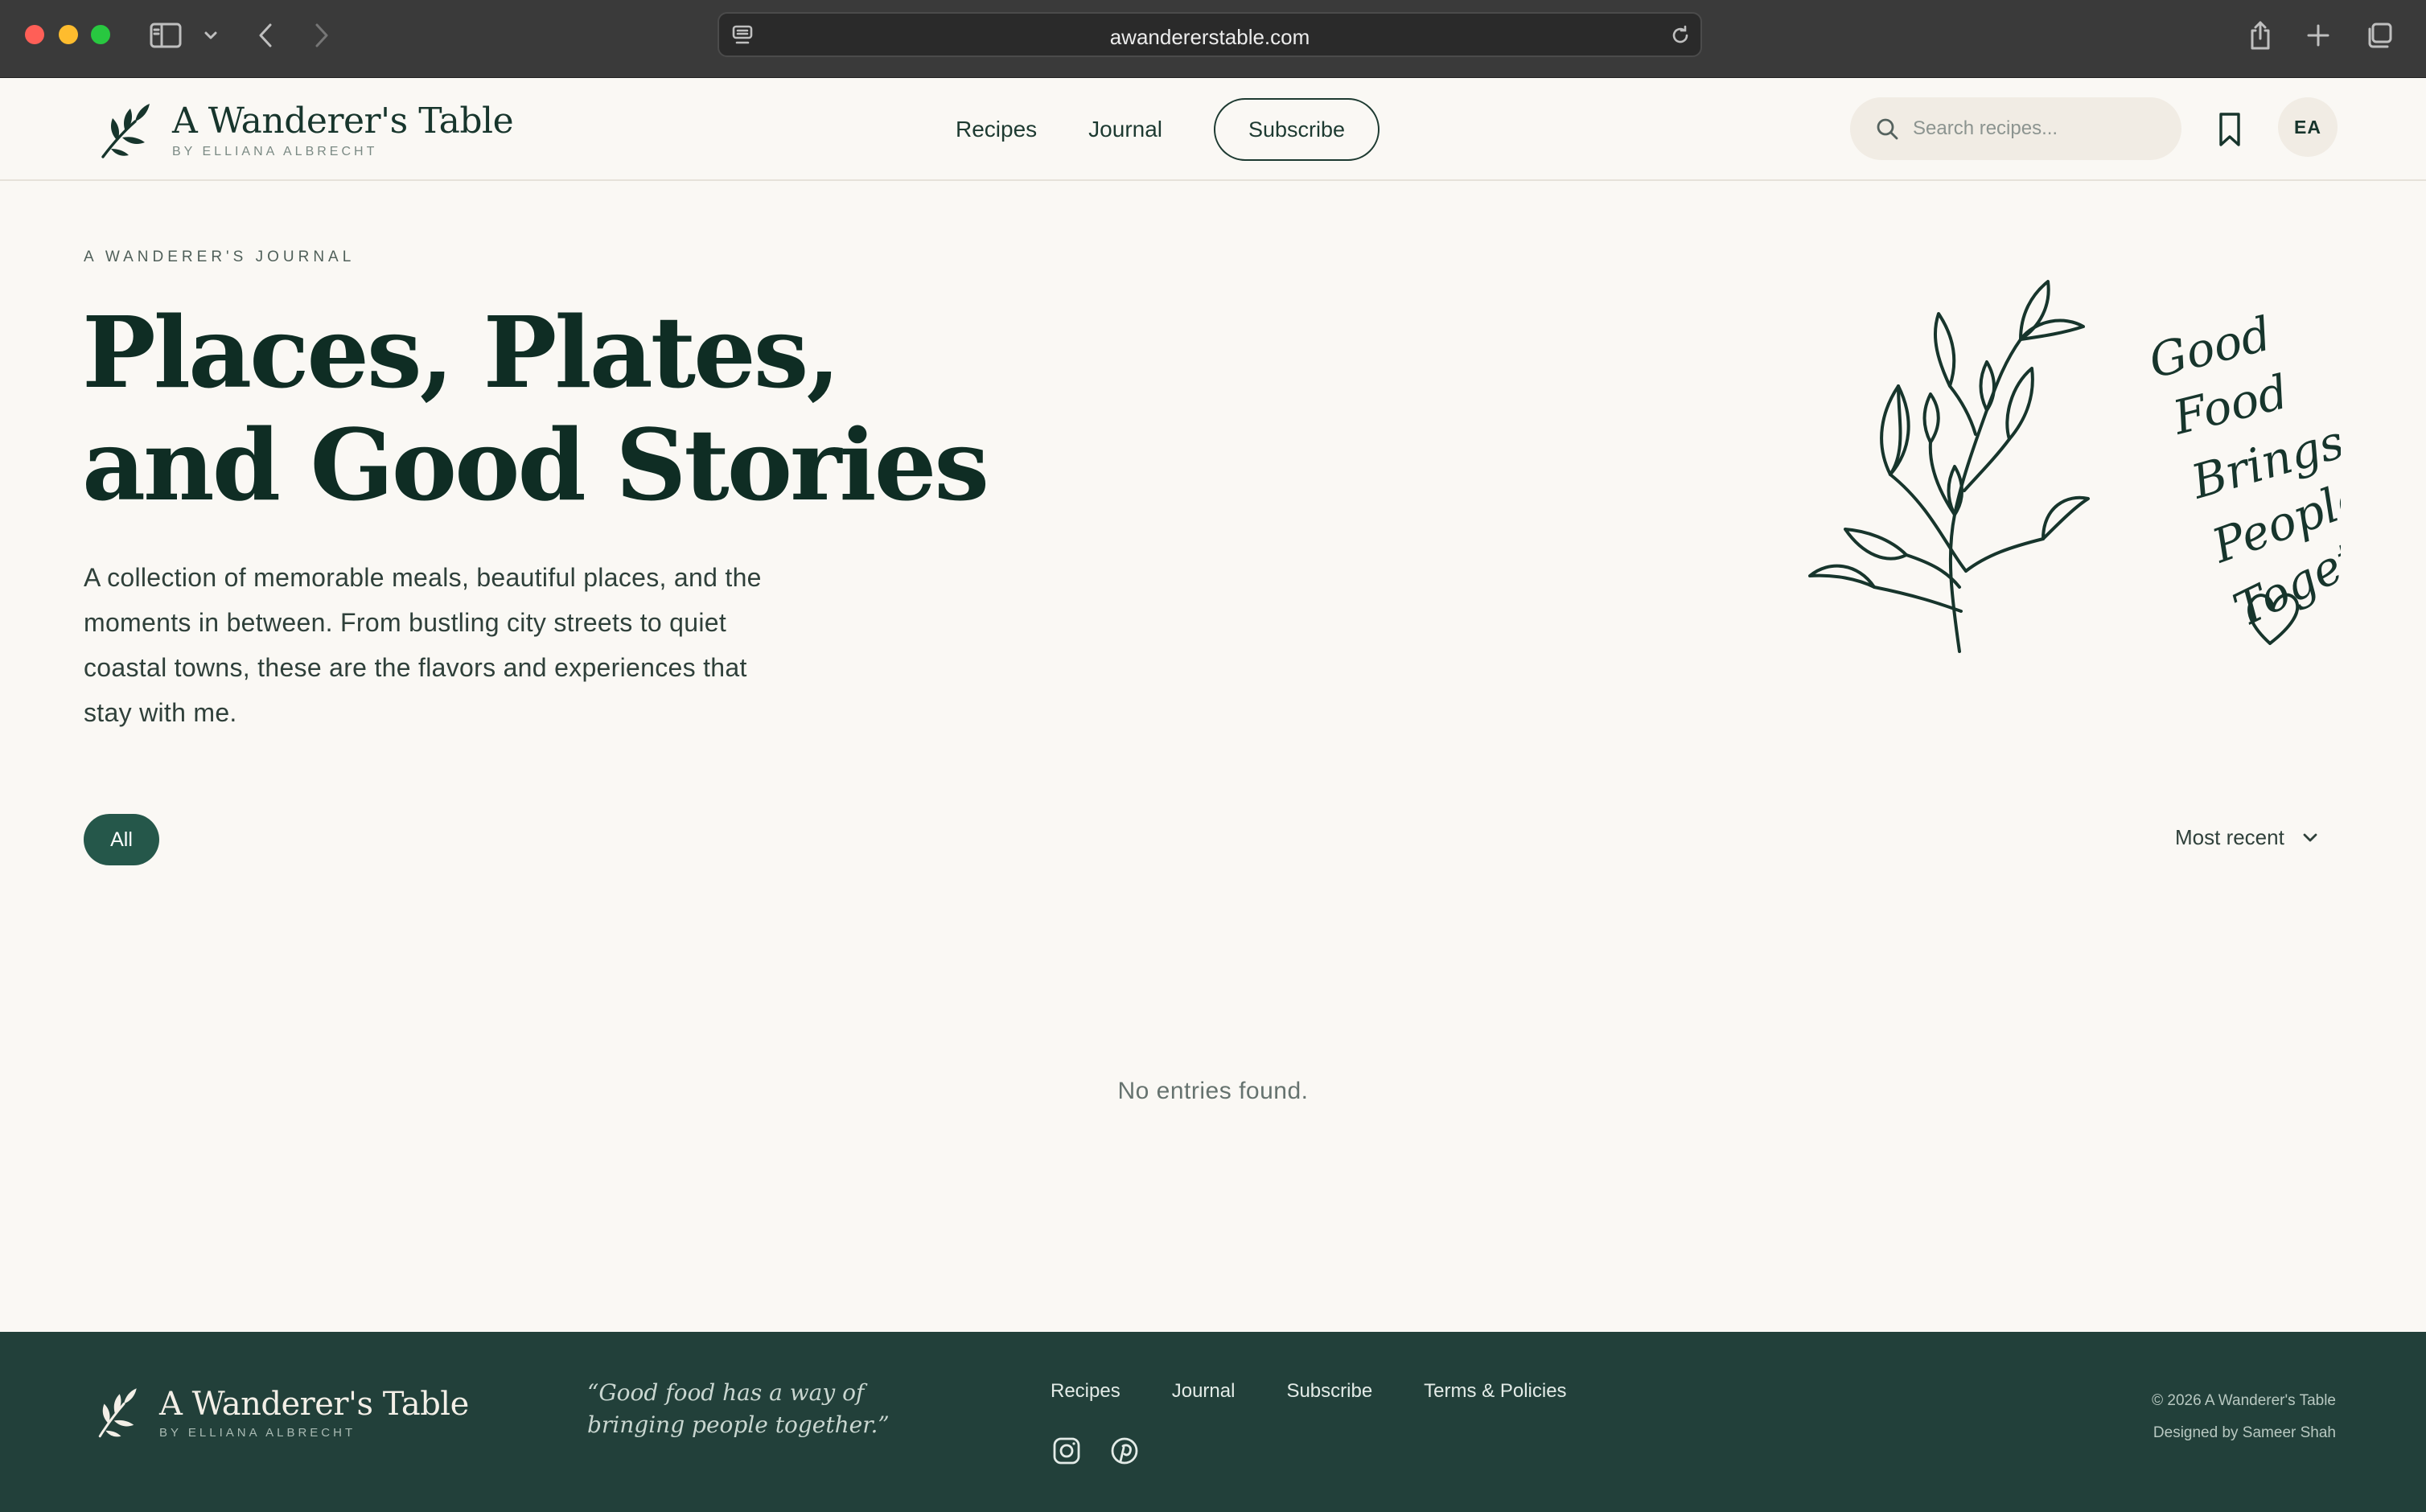 This screenshot has height=1512, width=2426. Describe the element at coordinates (257, 1433) in the screenshot. I see `footer-brand-subtitle: BY ELLIANA ALBRECHT` at that location.